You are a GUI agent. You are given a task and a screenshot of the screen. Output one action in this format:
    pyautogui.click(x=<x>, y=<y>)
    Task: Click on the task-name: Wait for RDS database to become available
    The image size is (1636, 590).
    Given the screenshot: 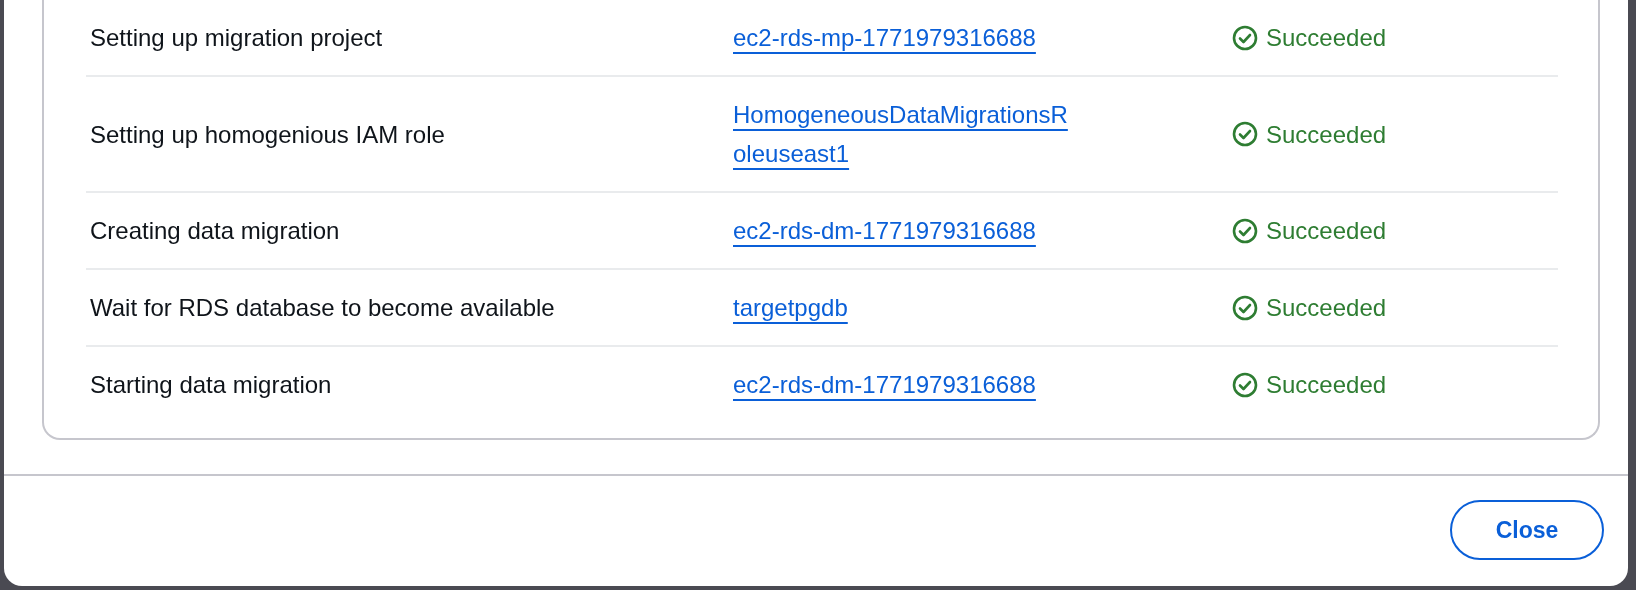 What is the action you would take?
    pyautogui.click(x=323, y=308)
    